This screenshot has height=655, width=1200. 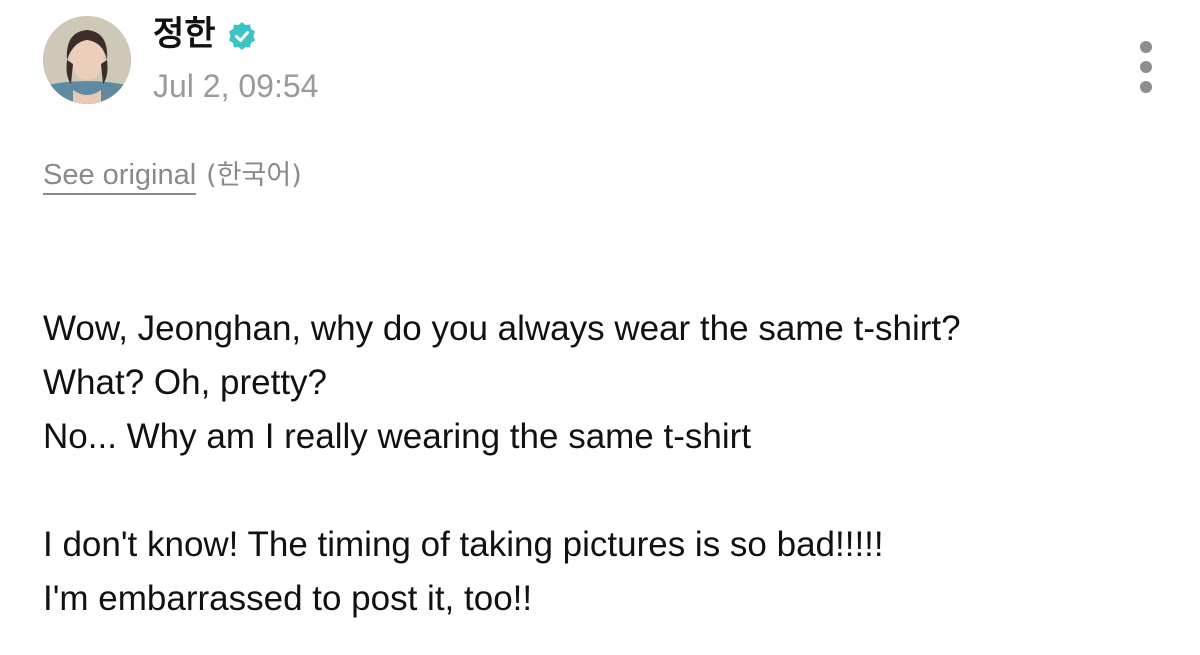 I want to click on author-name: 정한, so click(x=184, y=34).